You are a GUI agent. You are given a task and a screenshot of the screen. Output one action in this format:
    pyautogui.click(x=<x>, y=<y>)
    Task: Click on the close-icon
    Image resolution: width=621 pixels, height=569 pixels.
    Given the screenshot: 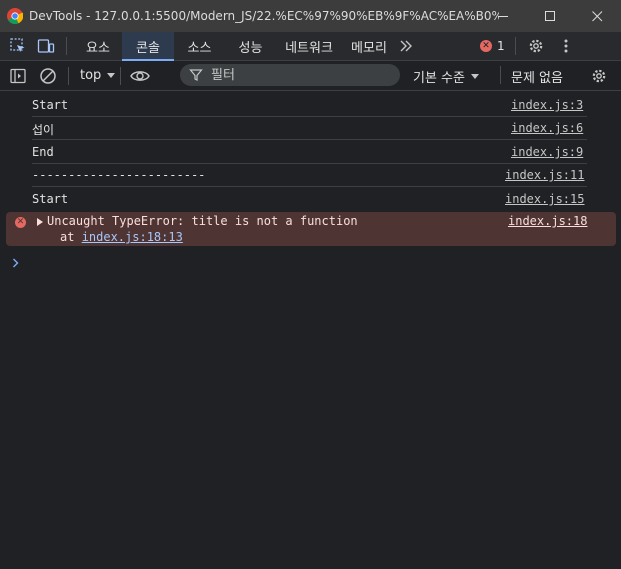 What is the action you would take?
    pyautogui.click(x=597, y=15)
    